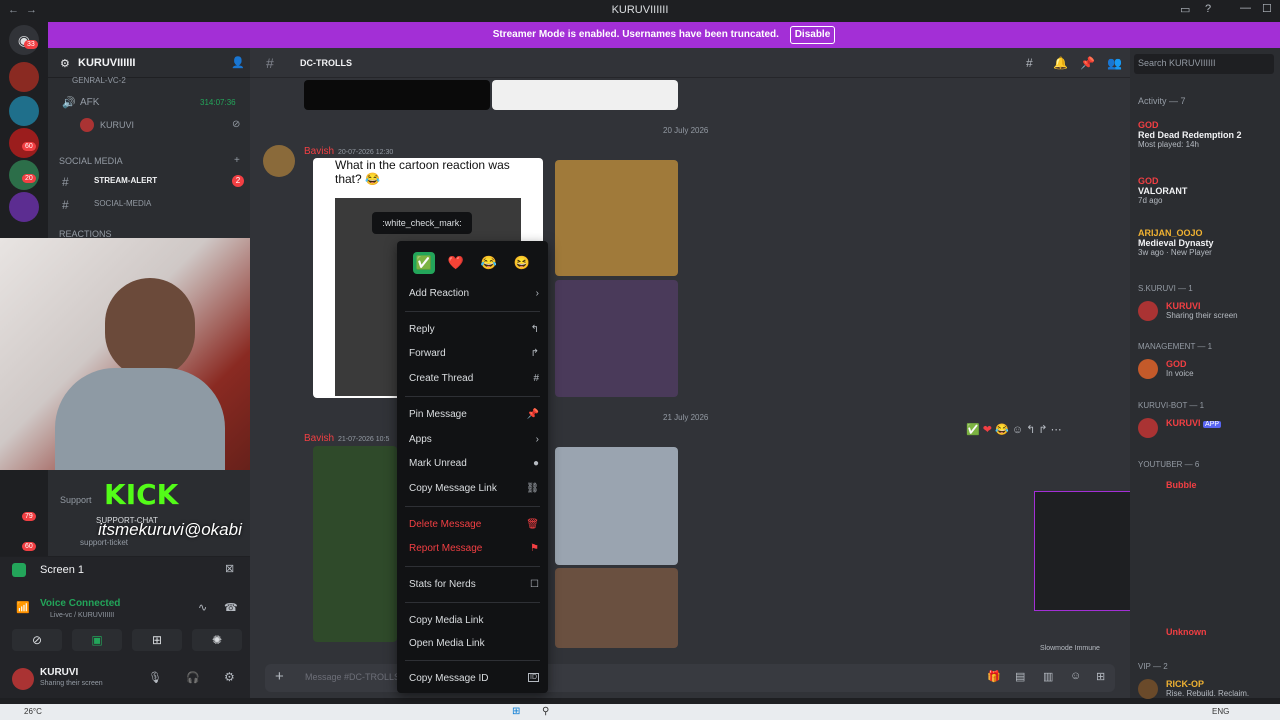 The image size is (1280, 720). Describe the element at coordinates (1114, 63) in the screenshot. I see `members-icon: 👥` at that location.